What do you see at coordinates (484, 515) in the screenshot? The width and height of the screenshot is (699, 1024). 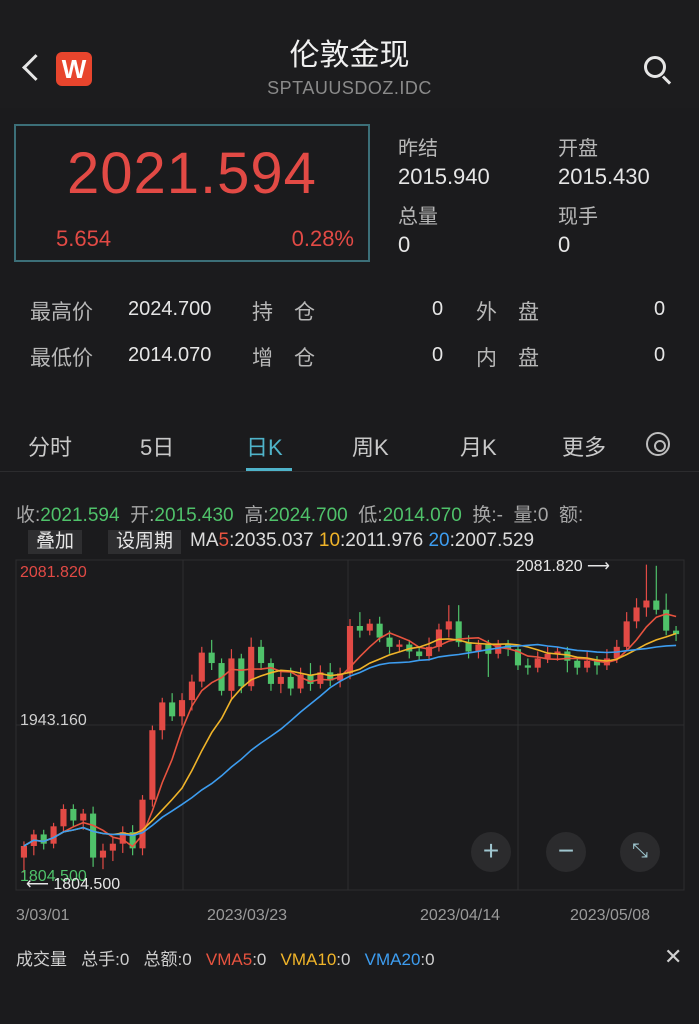 I see `turnover-key: 换:` at bounding box center [484, 515].